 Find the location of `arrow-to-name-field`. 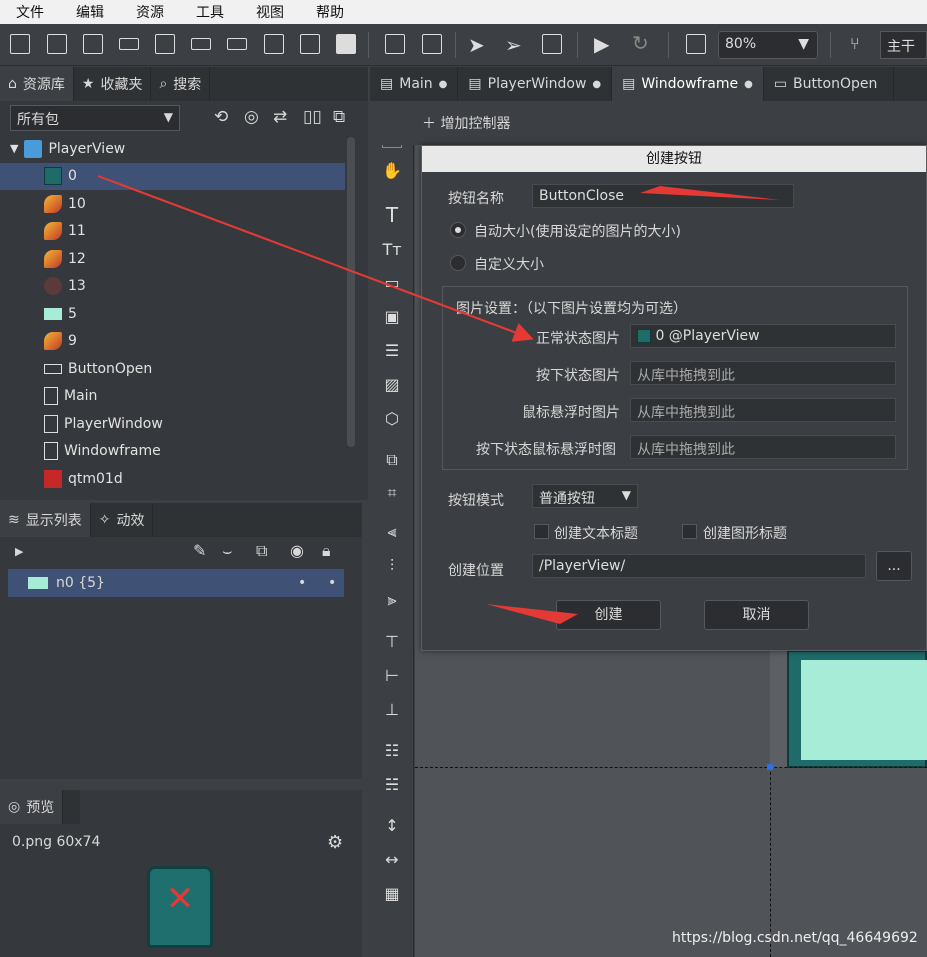

arrow-to-name-field is located at coordinates (710, 193).